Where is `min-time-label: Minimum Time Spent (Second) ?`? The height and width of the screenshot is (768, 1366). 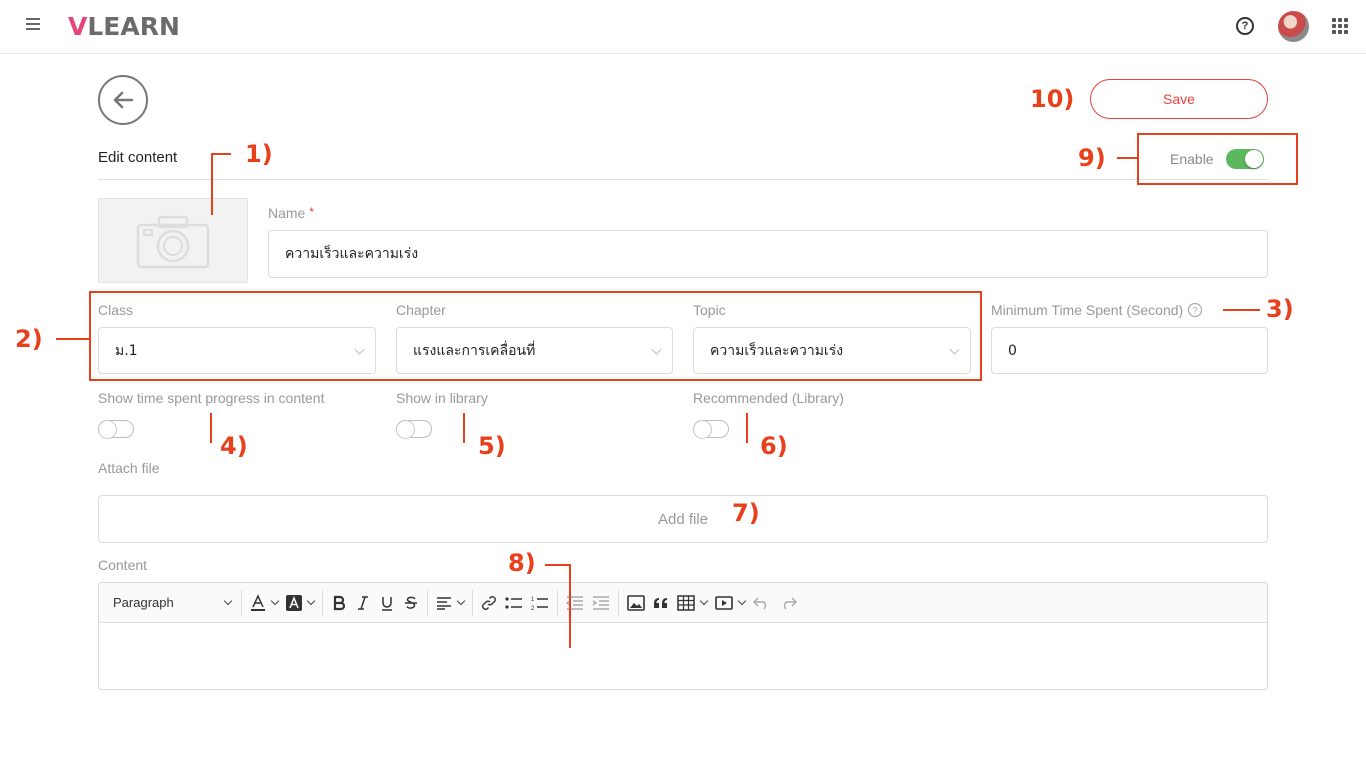 min-time-label: Minimum Time Spent (Second) ? is located at coordinates (1097, 310).